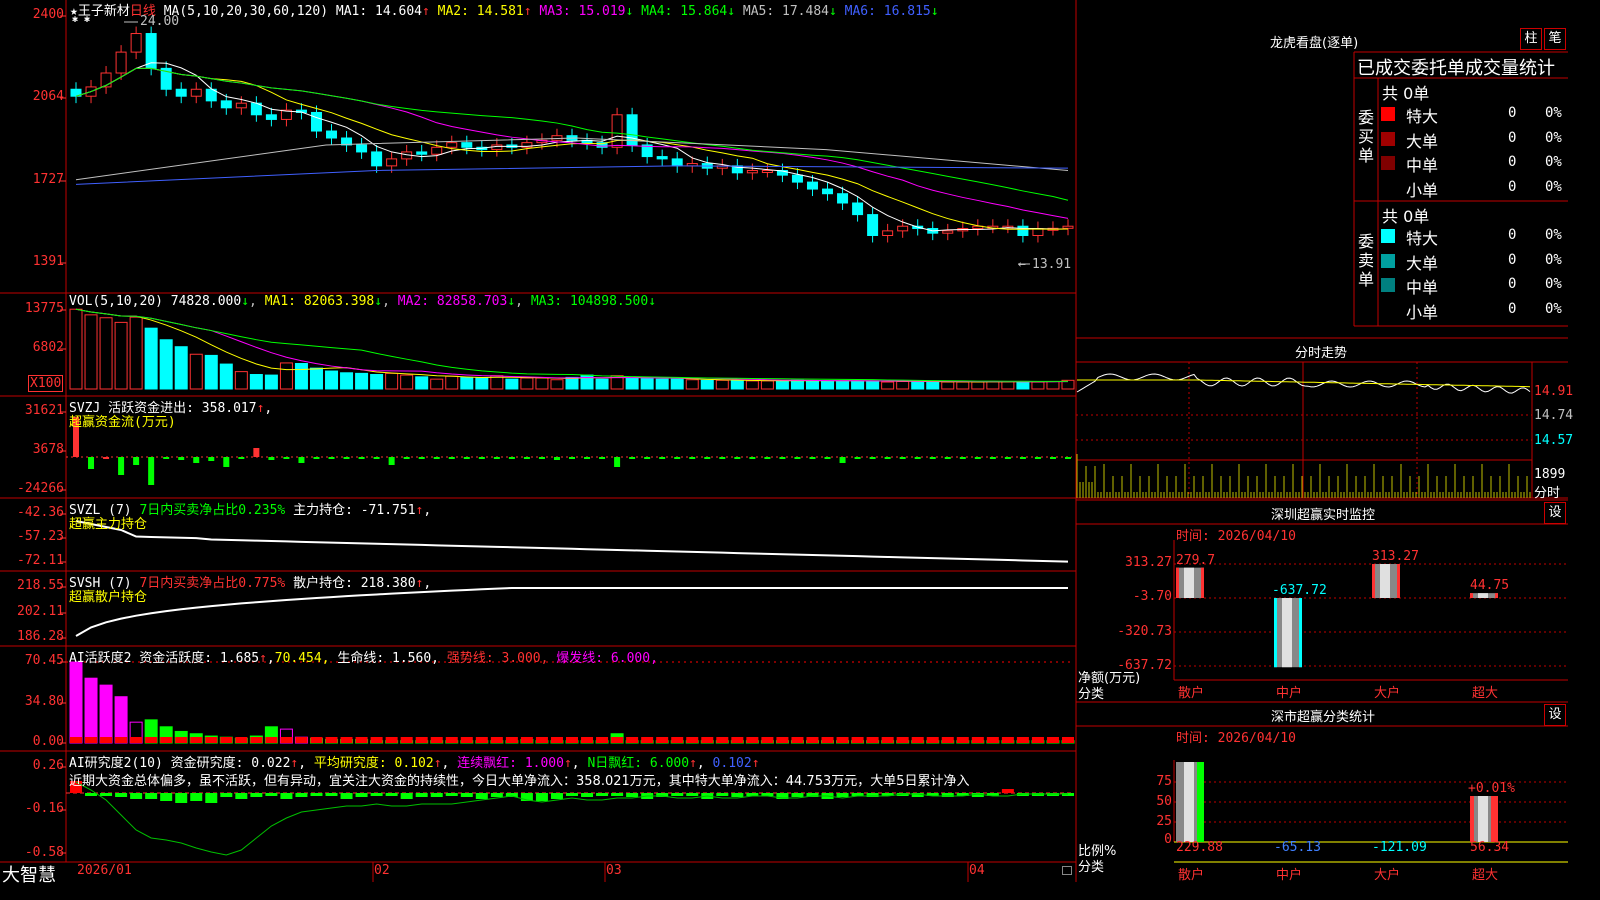 Image resolution: width=1600 pixels, height=900 pixels. I want to click on sell-row-name: 中单, so click(1422, 287).